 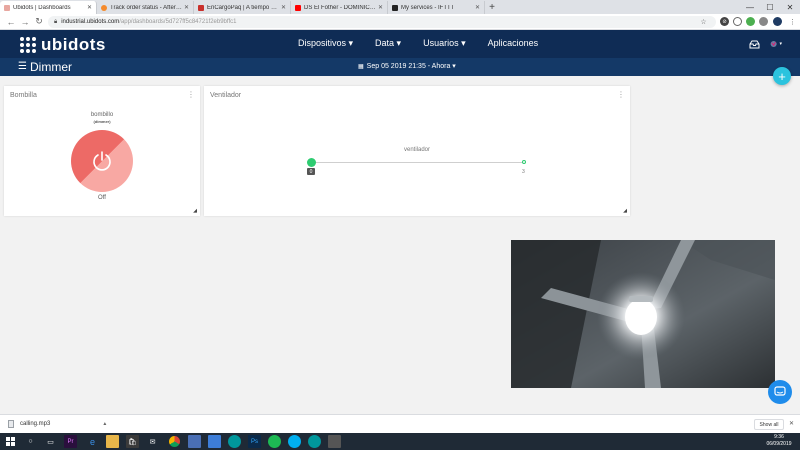 I want to click on tab-ubidots-dashboards: Ubidots | Dashboards ✕, so click(x=48, y=7).